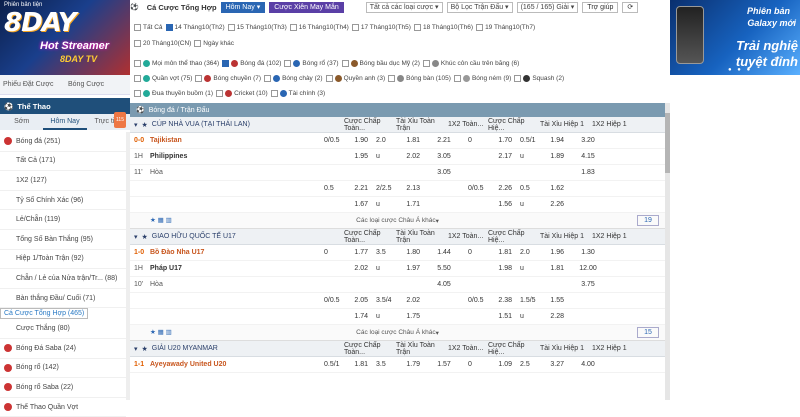 The image size is (800, 417). What do you see at coordinates (195, 27) in the screenshot?
I see `date-checkbox: 14 Tháng10(Th2)` at bounding box center [195, 27].